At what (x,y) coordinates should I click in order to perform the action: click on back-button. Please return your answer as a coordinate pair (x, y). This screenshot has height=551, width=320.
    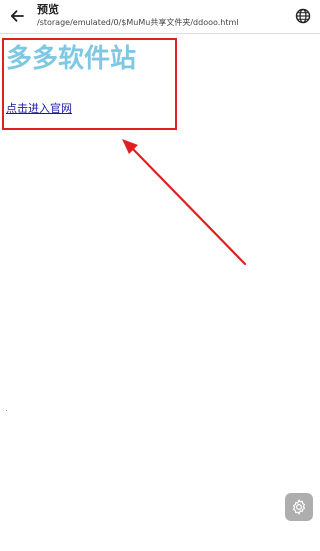
    Looking at the image, I should click on (17, 16).